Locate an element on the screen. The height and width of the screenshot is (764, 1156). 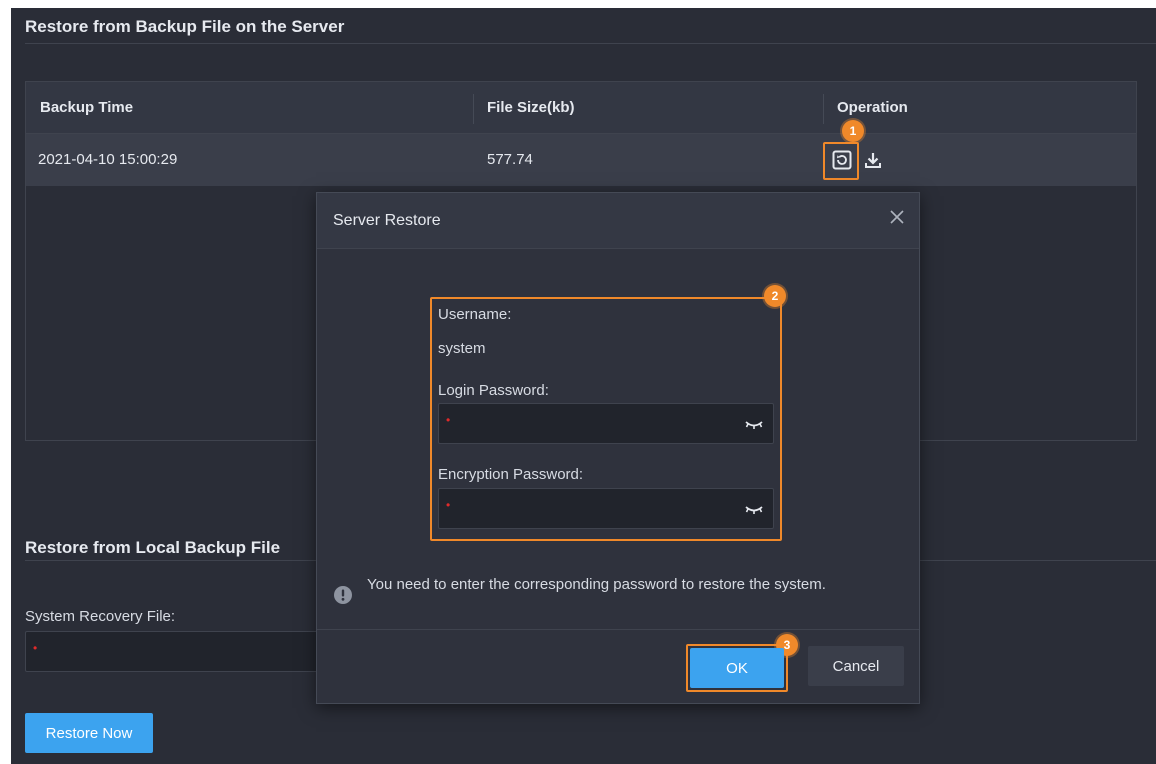
ok-button: OK is located at coordinates (737, 668).